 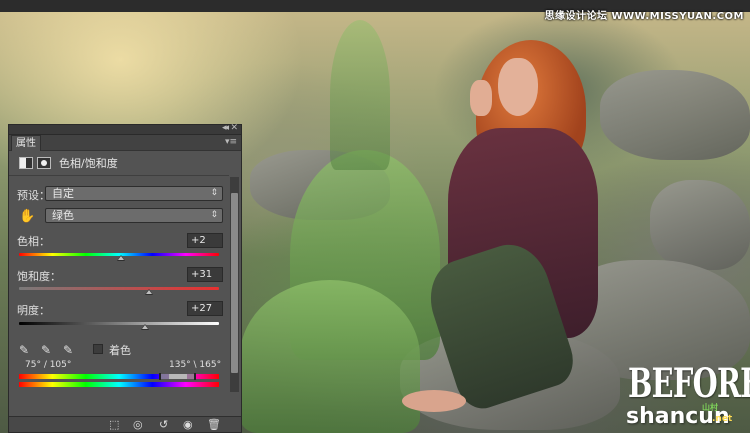 I want to click on layer-mask-icon, so click(x=44, y=163).